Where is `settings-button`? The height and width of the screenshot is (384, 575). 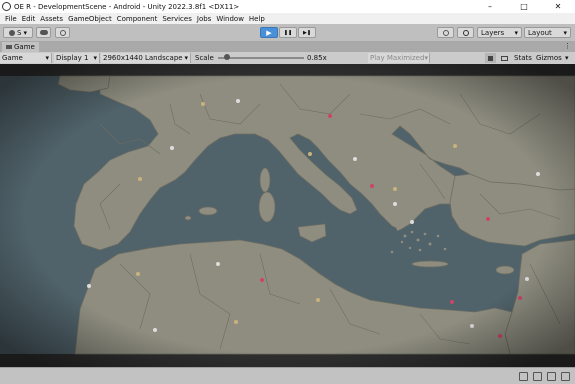 settings-button is located at coordinates (62, 32).